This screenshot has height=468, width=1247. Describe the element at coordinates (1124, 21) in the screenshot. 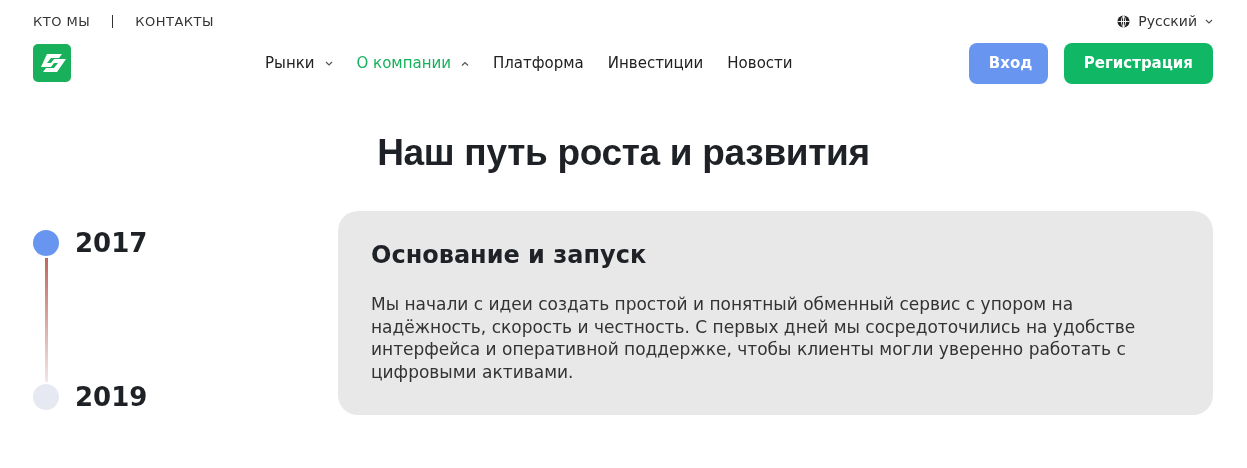

I see `globe-icon` at that location.